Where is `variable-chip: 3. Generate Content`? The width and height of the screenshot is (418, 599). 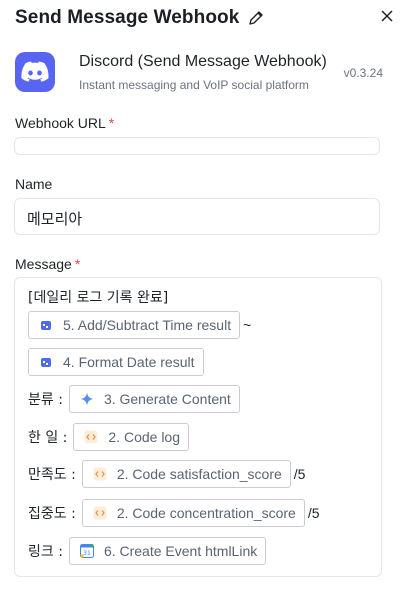
variable-chip: 3. Generate Content is located at coordinates (154, 399).